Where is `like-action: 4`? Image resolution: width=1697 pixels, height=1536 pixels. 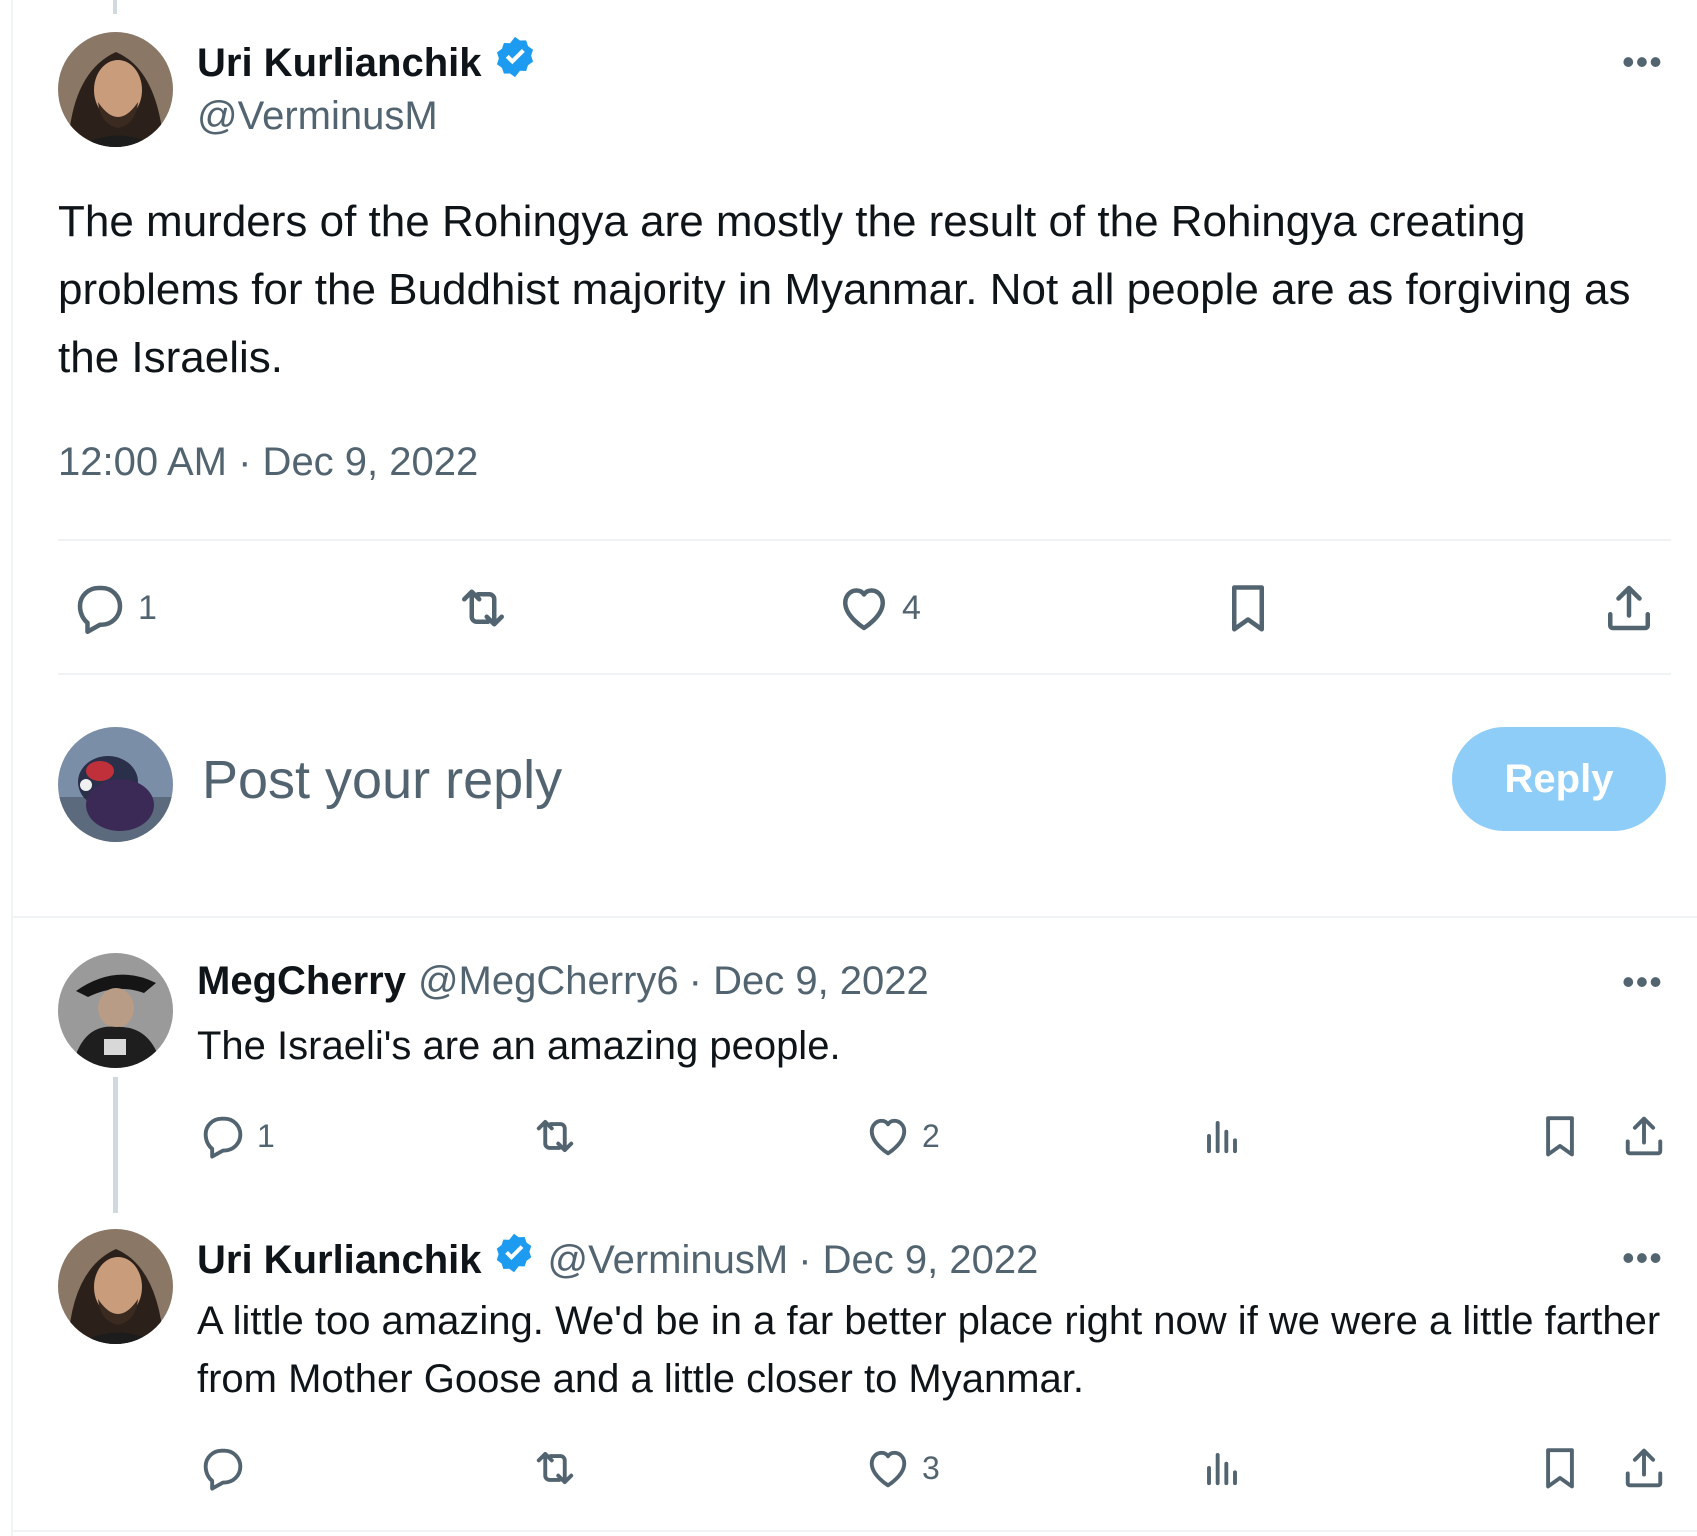
like-action: 4 is located at coordinates (877, 608).